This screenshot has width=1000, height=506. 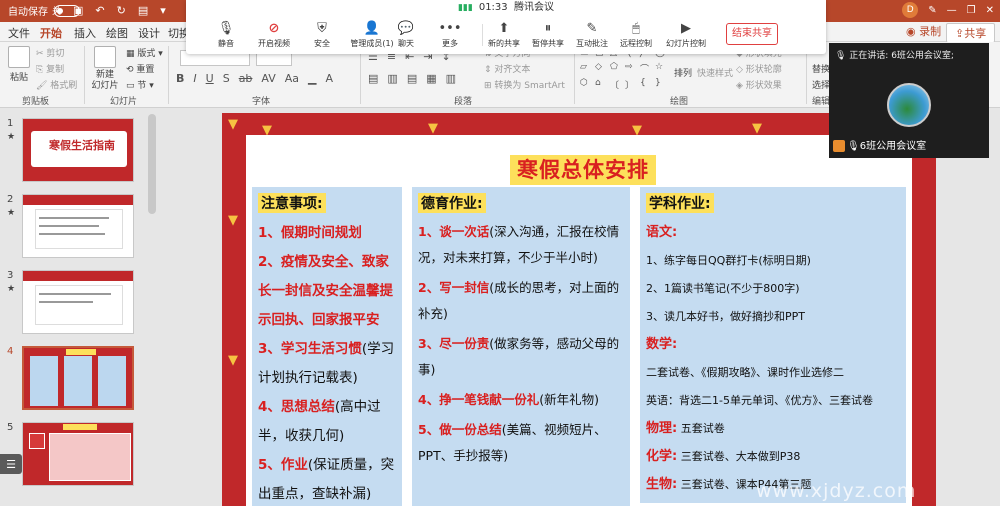 I want to click on new-share-label: 新的共享, so click(x=504, y=43).